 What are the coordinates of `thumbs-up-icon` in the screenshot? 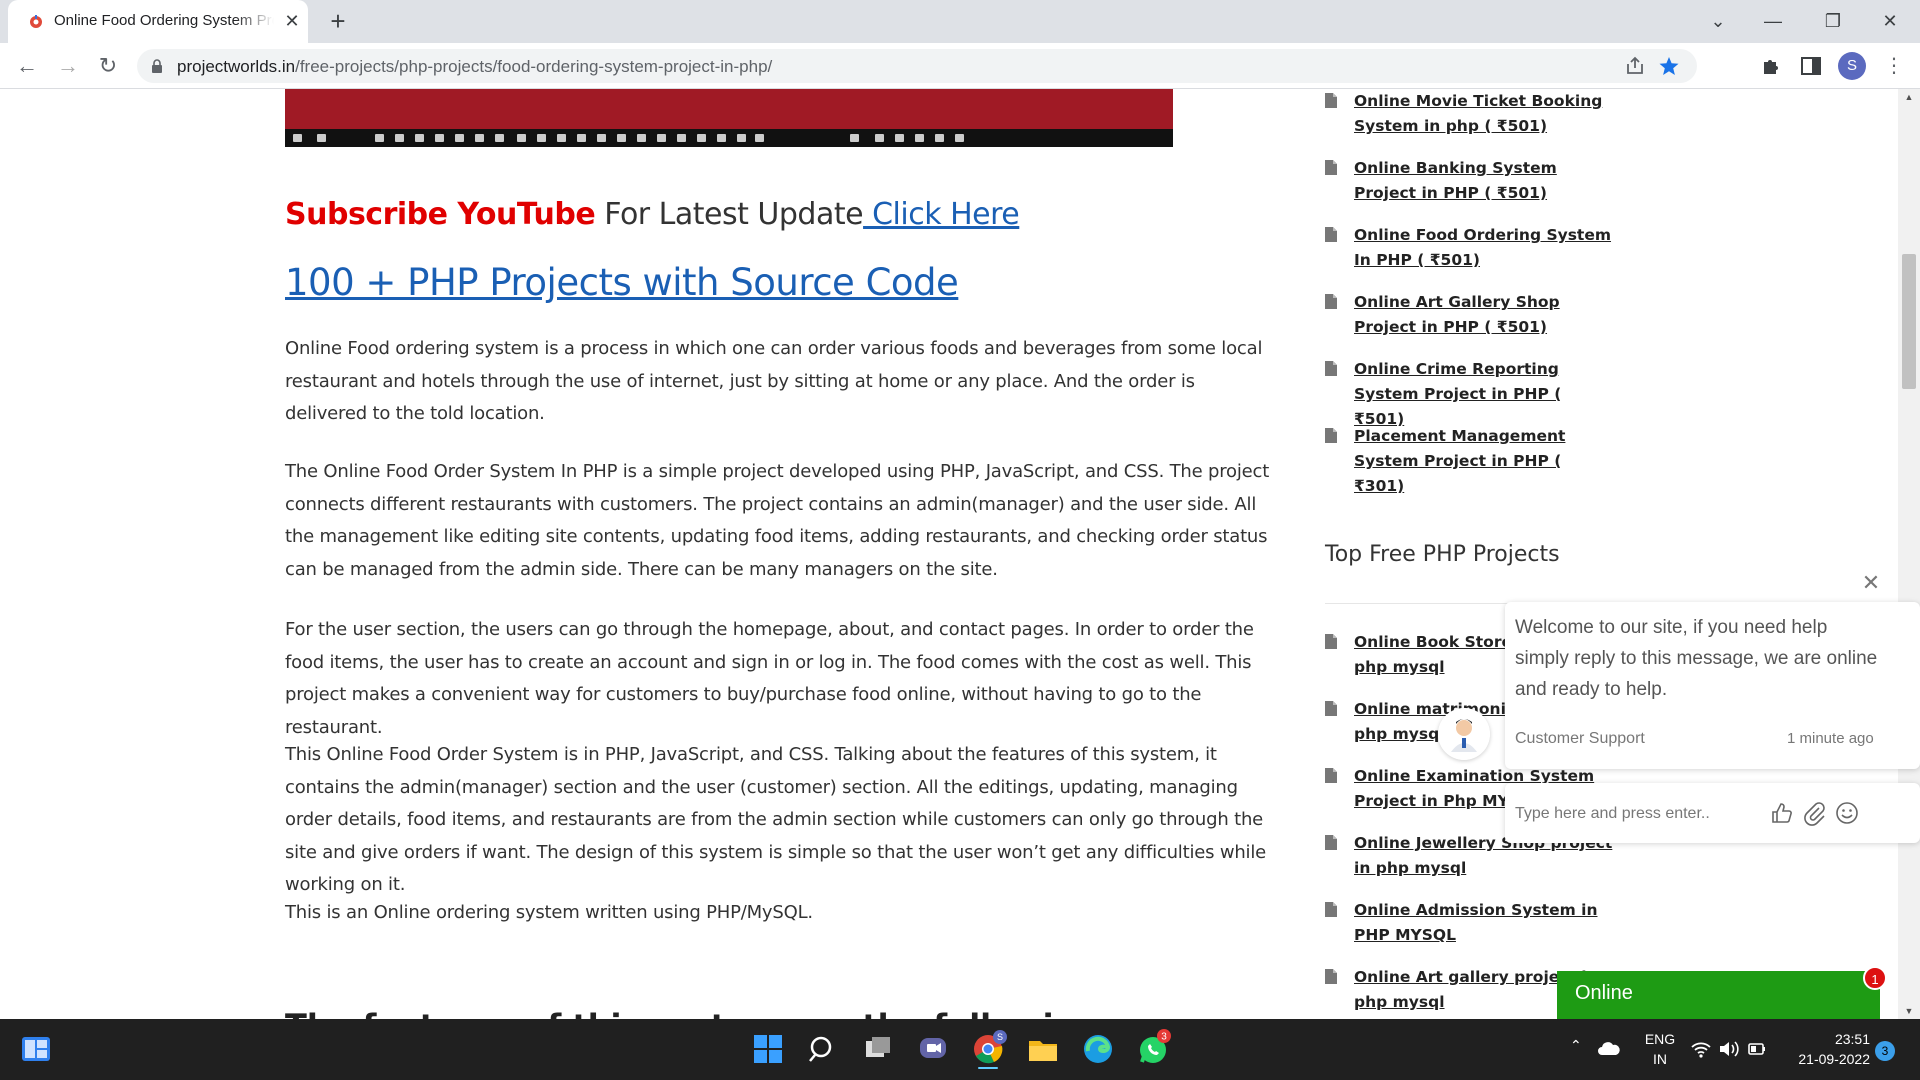 It's located at (1781, 813).